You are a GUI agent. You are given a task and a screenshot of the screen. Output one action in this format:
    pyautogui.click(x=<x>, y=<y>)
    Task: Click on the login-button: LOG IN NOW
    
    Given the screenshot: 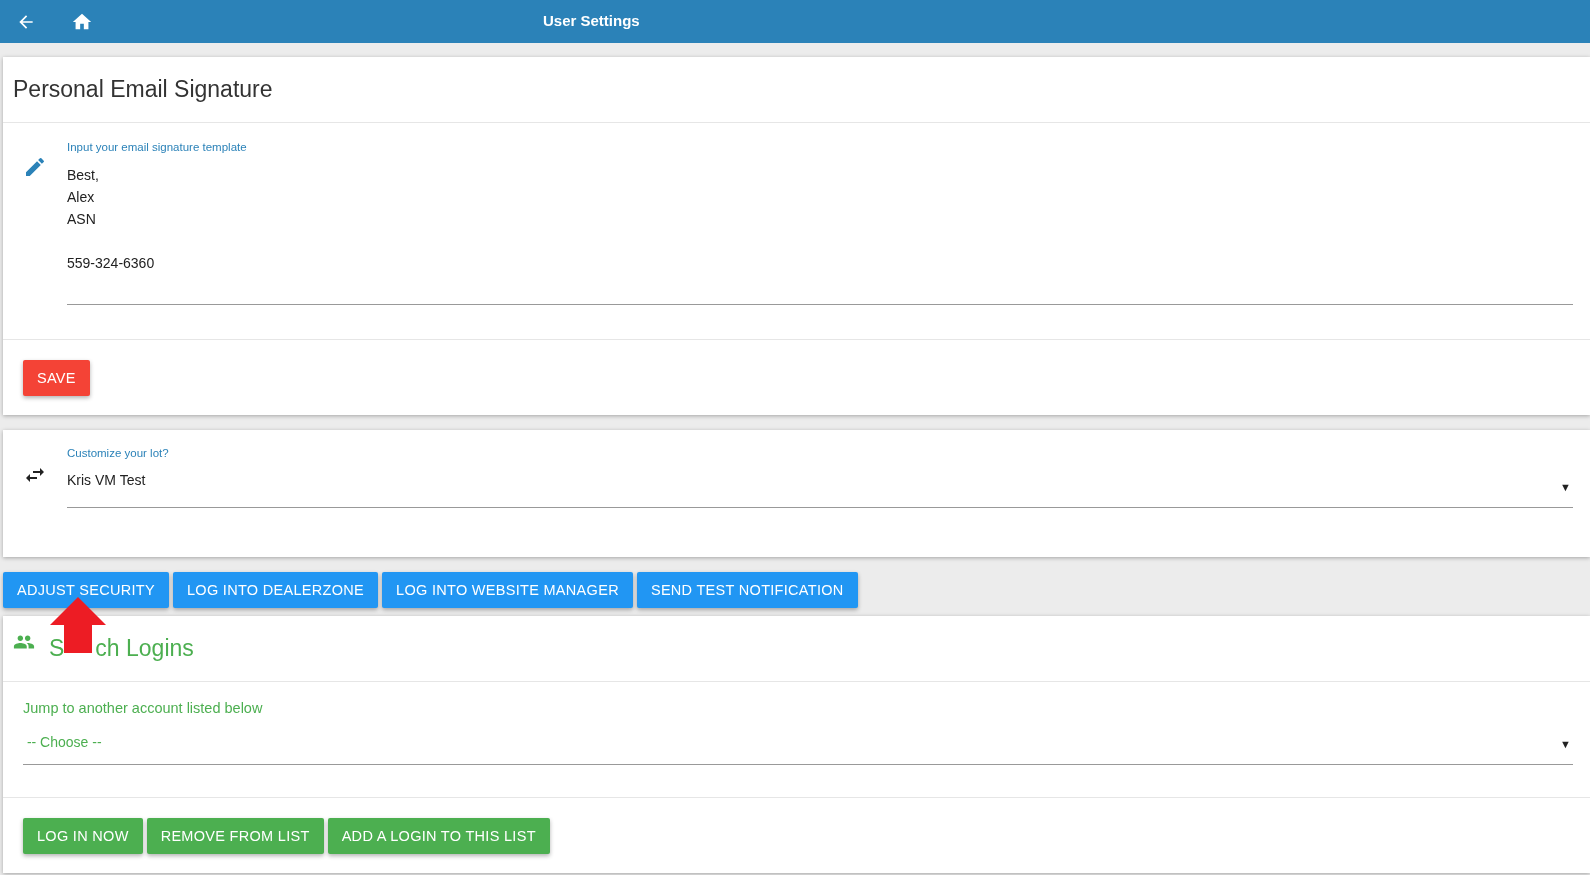 What is the action you would take?
    pyautogui.click(x=83, y=836)
    